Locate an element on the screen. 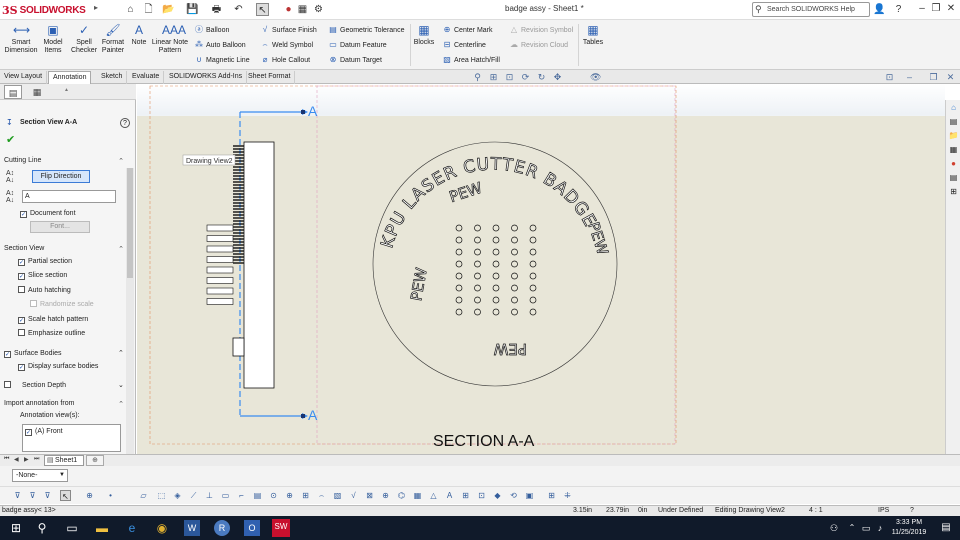 This screenshot has width=960, height=540. sheet-minimize-icon: – is located at coordinates (909, 77).